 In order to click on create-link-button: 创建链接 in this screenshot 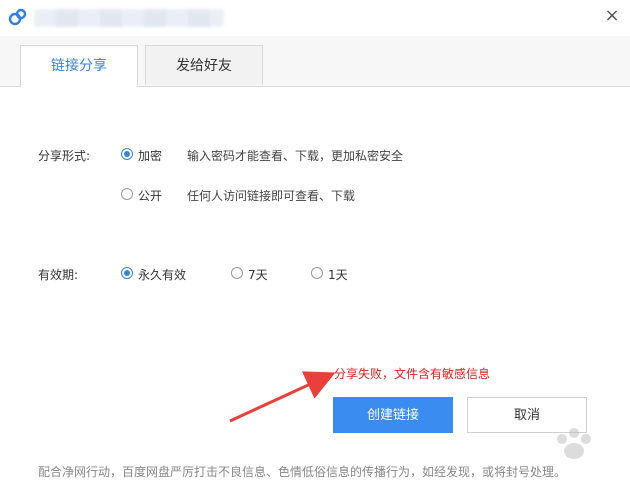, I will do `click(393, 415)`.